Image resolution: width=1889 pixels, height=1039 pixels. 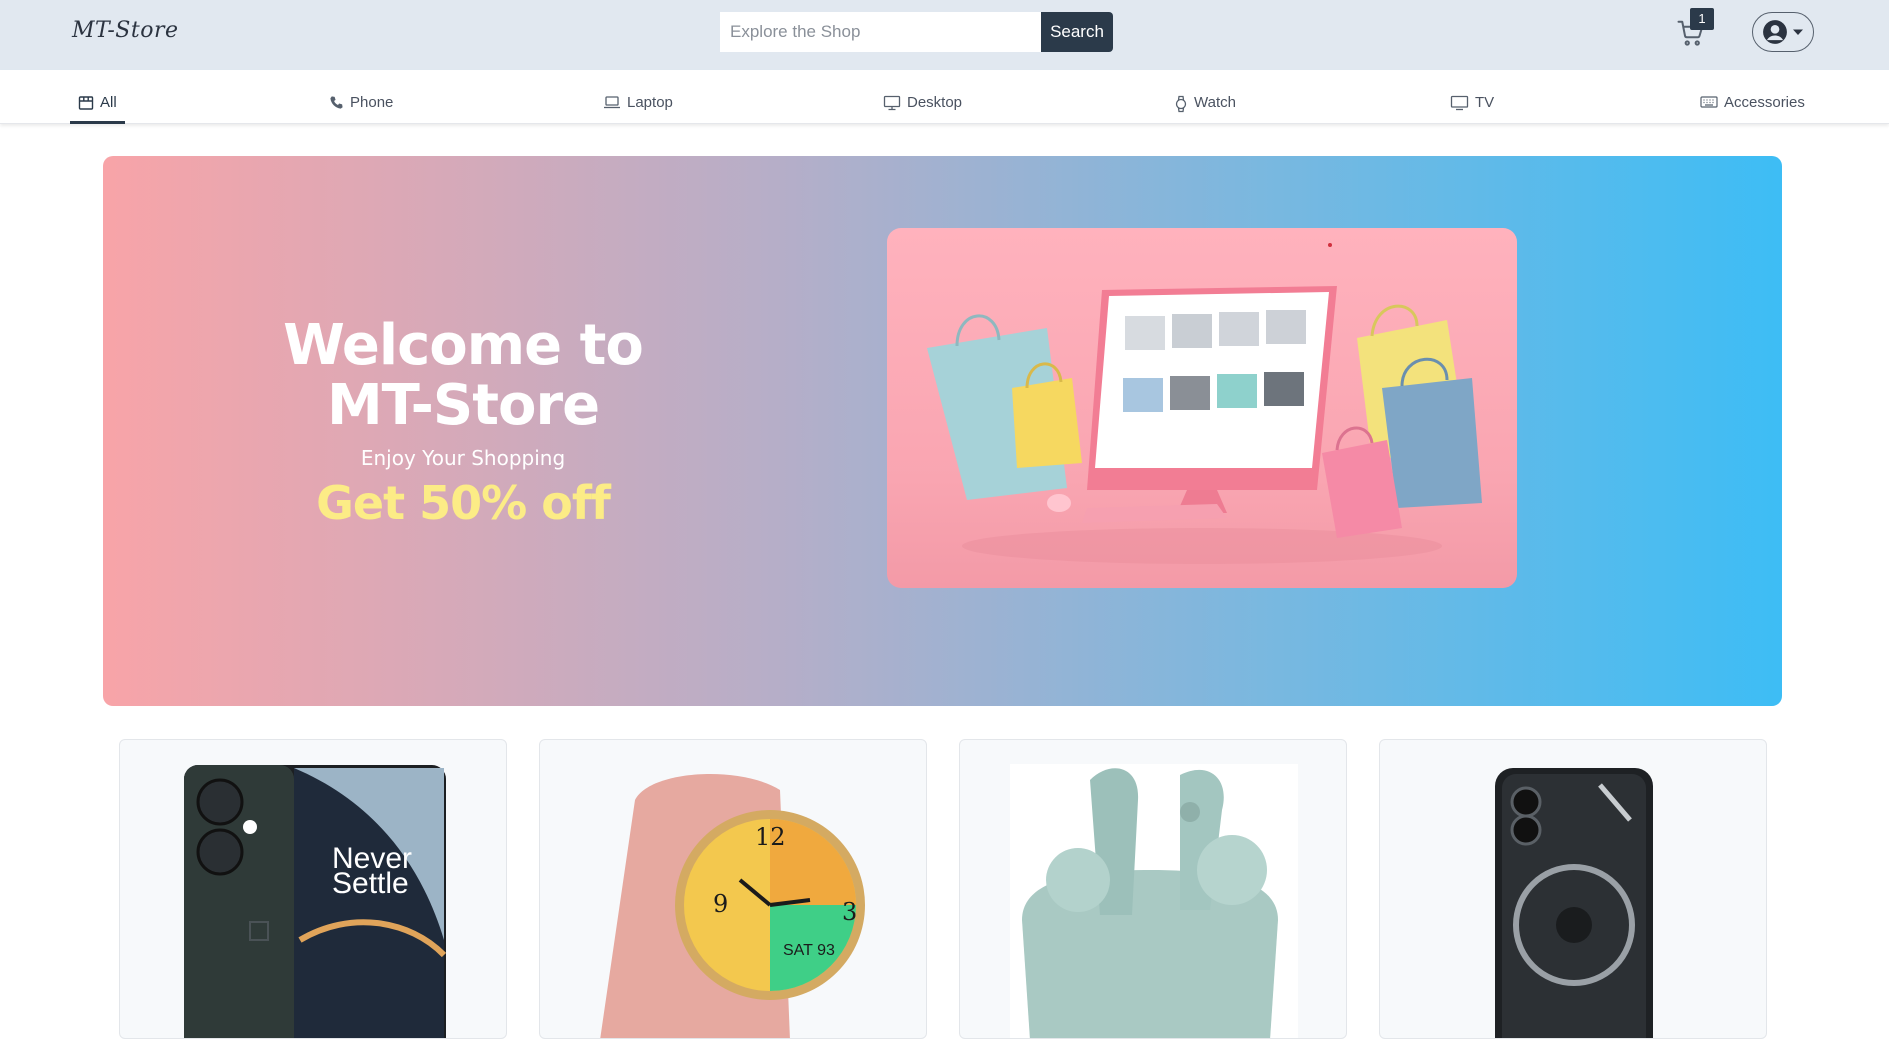 What do you see at coordinates (125, 30) in the screenshot?
I see `store-logo: MT-Store` at bounding box center [125, 30].